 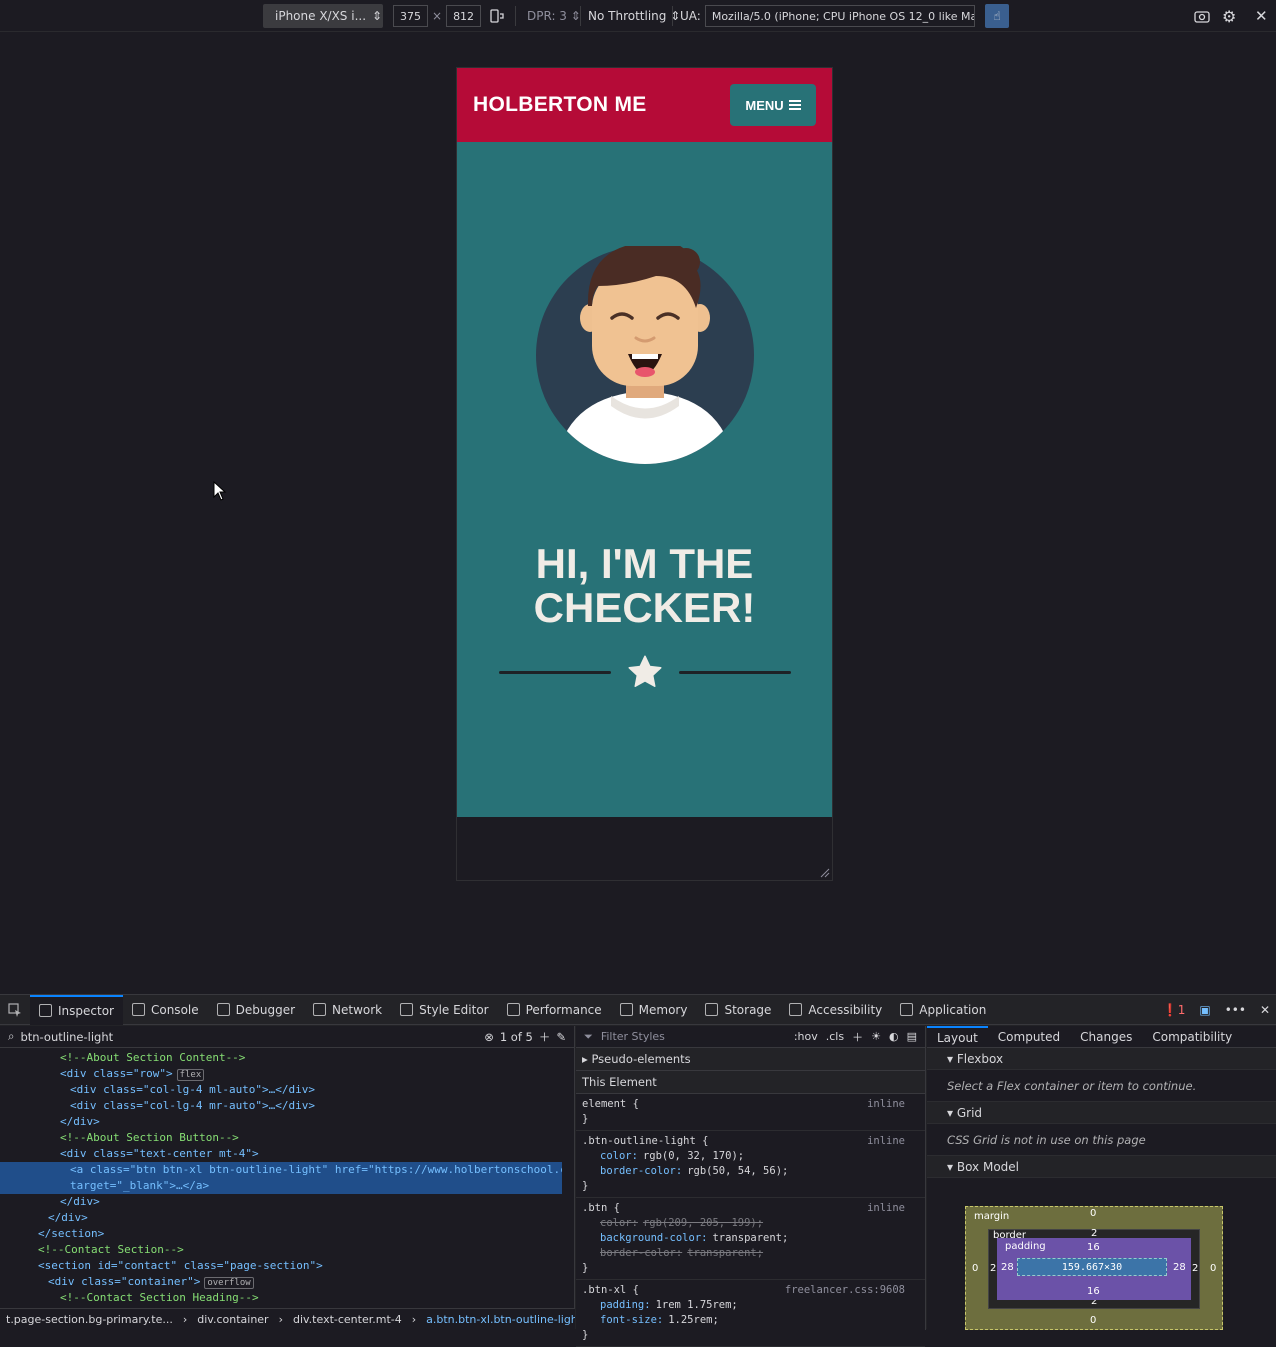 What do you see at coordinates (1192, 1037) in the screenshot?
I see `tab-compatibility: Compatibility` at bounding box center [1192, 1037].